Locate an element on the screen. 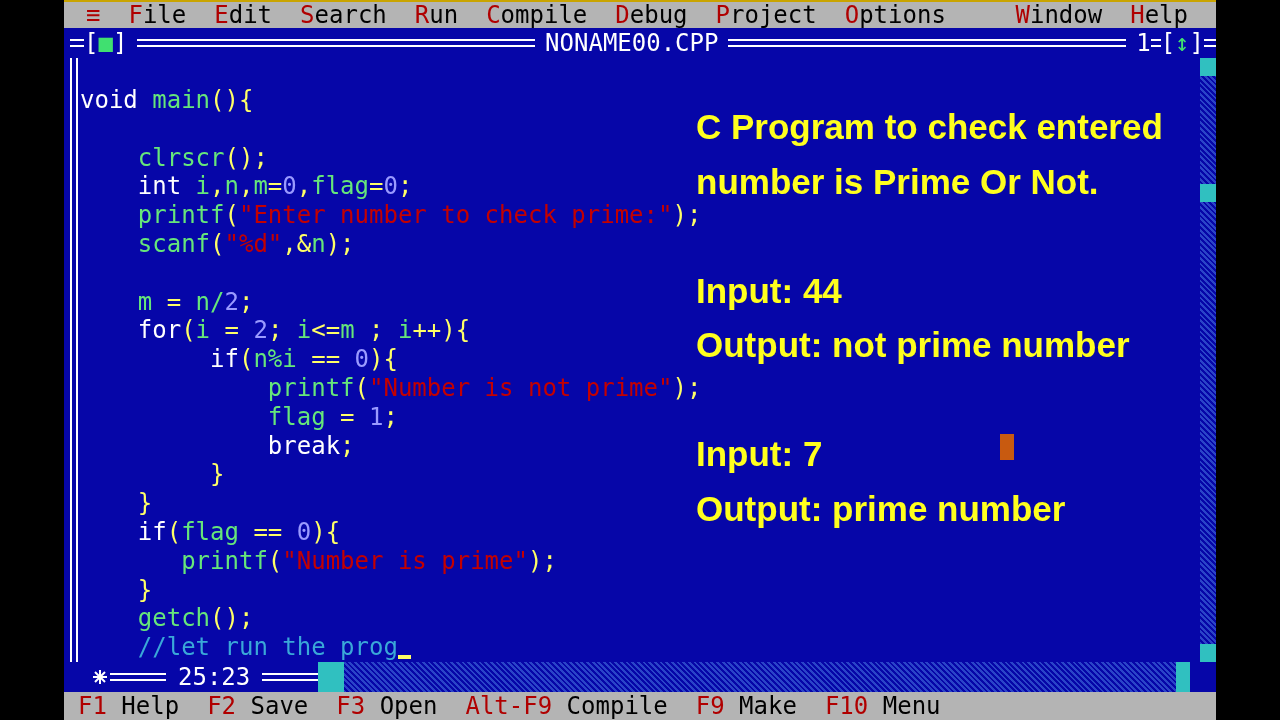 This screenshot has height=720, width=1280. menu-item: Help is located at coordinates (1159, 15).